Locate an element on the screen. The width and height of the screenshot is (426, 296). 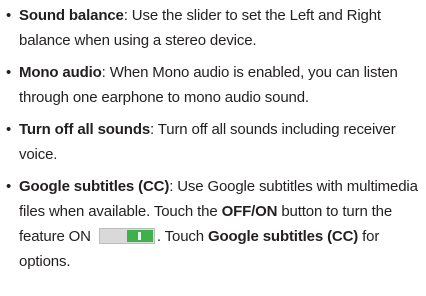
toggle-knob-icon is located at coordinates (139, 236).